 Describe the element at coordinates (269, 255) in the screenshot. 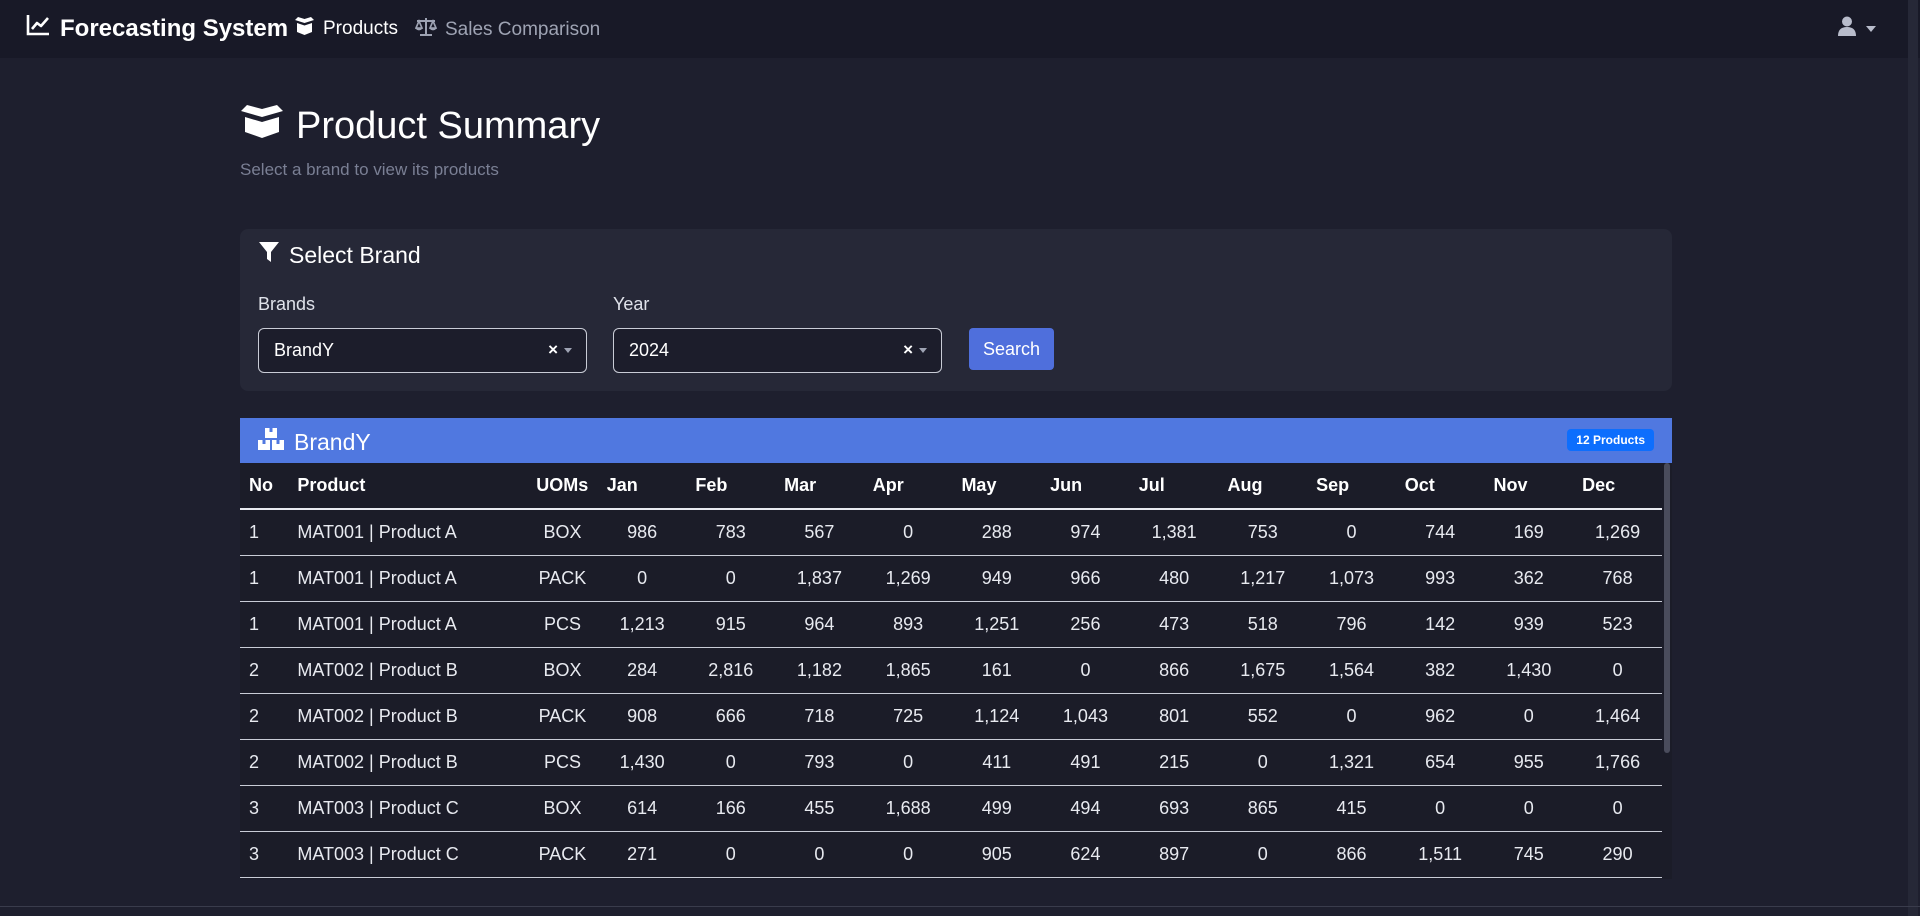

I see `filter-icon` at that location.